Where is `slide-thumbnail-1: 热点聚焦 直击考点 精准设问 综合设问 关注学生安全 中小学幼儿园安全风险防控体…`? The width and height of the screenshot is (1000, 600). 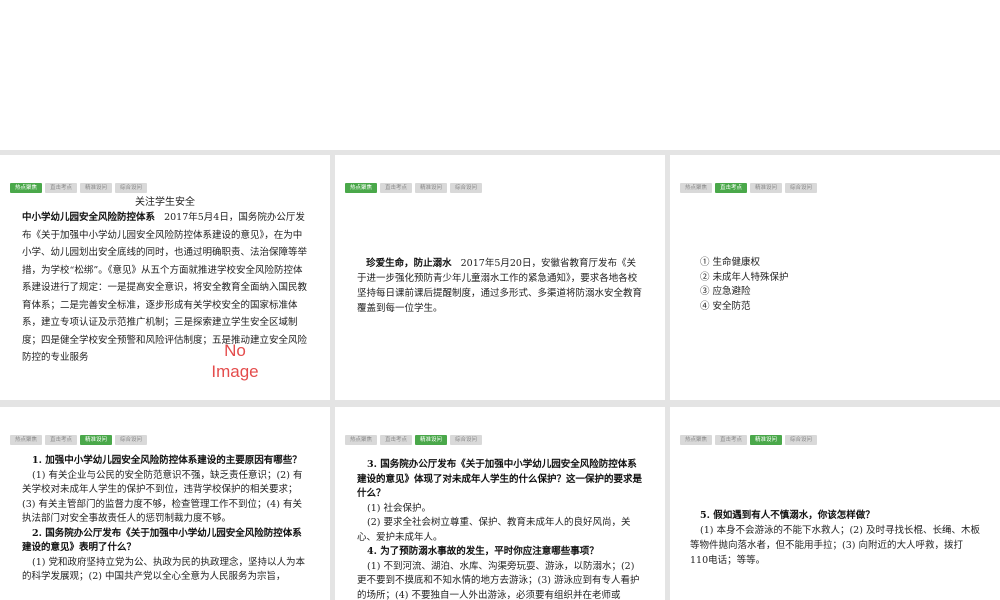 slide-thumbnail-1: 热点聚焦 直击考点 精准设问 综合设问 关注学生安全 中小学幼儿园安全风险防控体… is located at coordinates (165, 277).